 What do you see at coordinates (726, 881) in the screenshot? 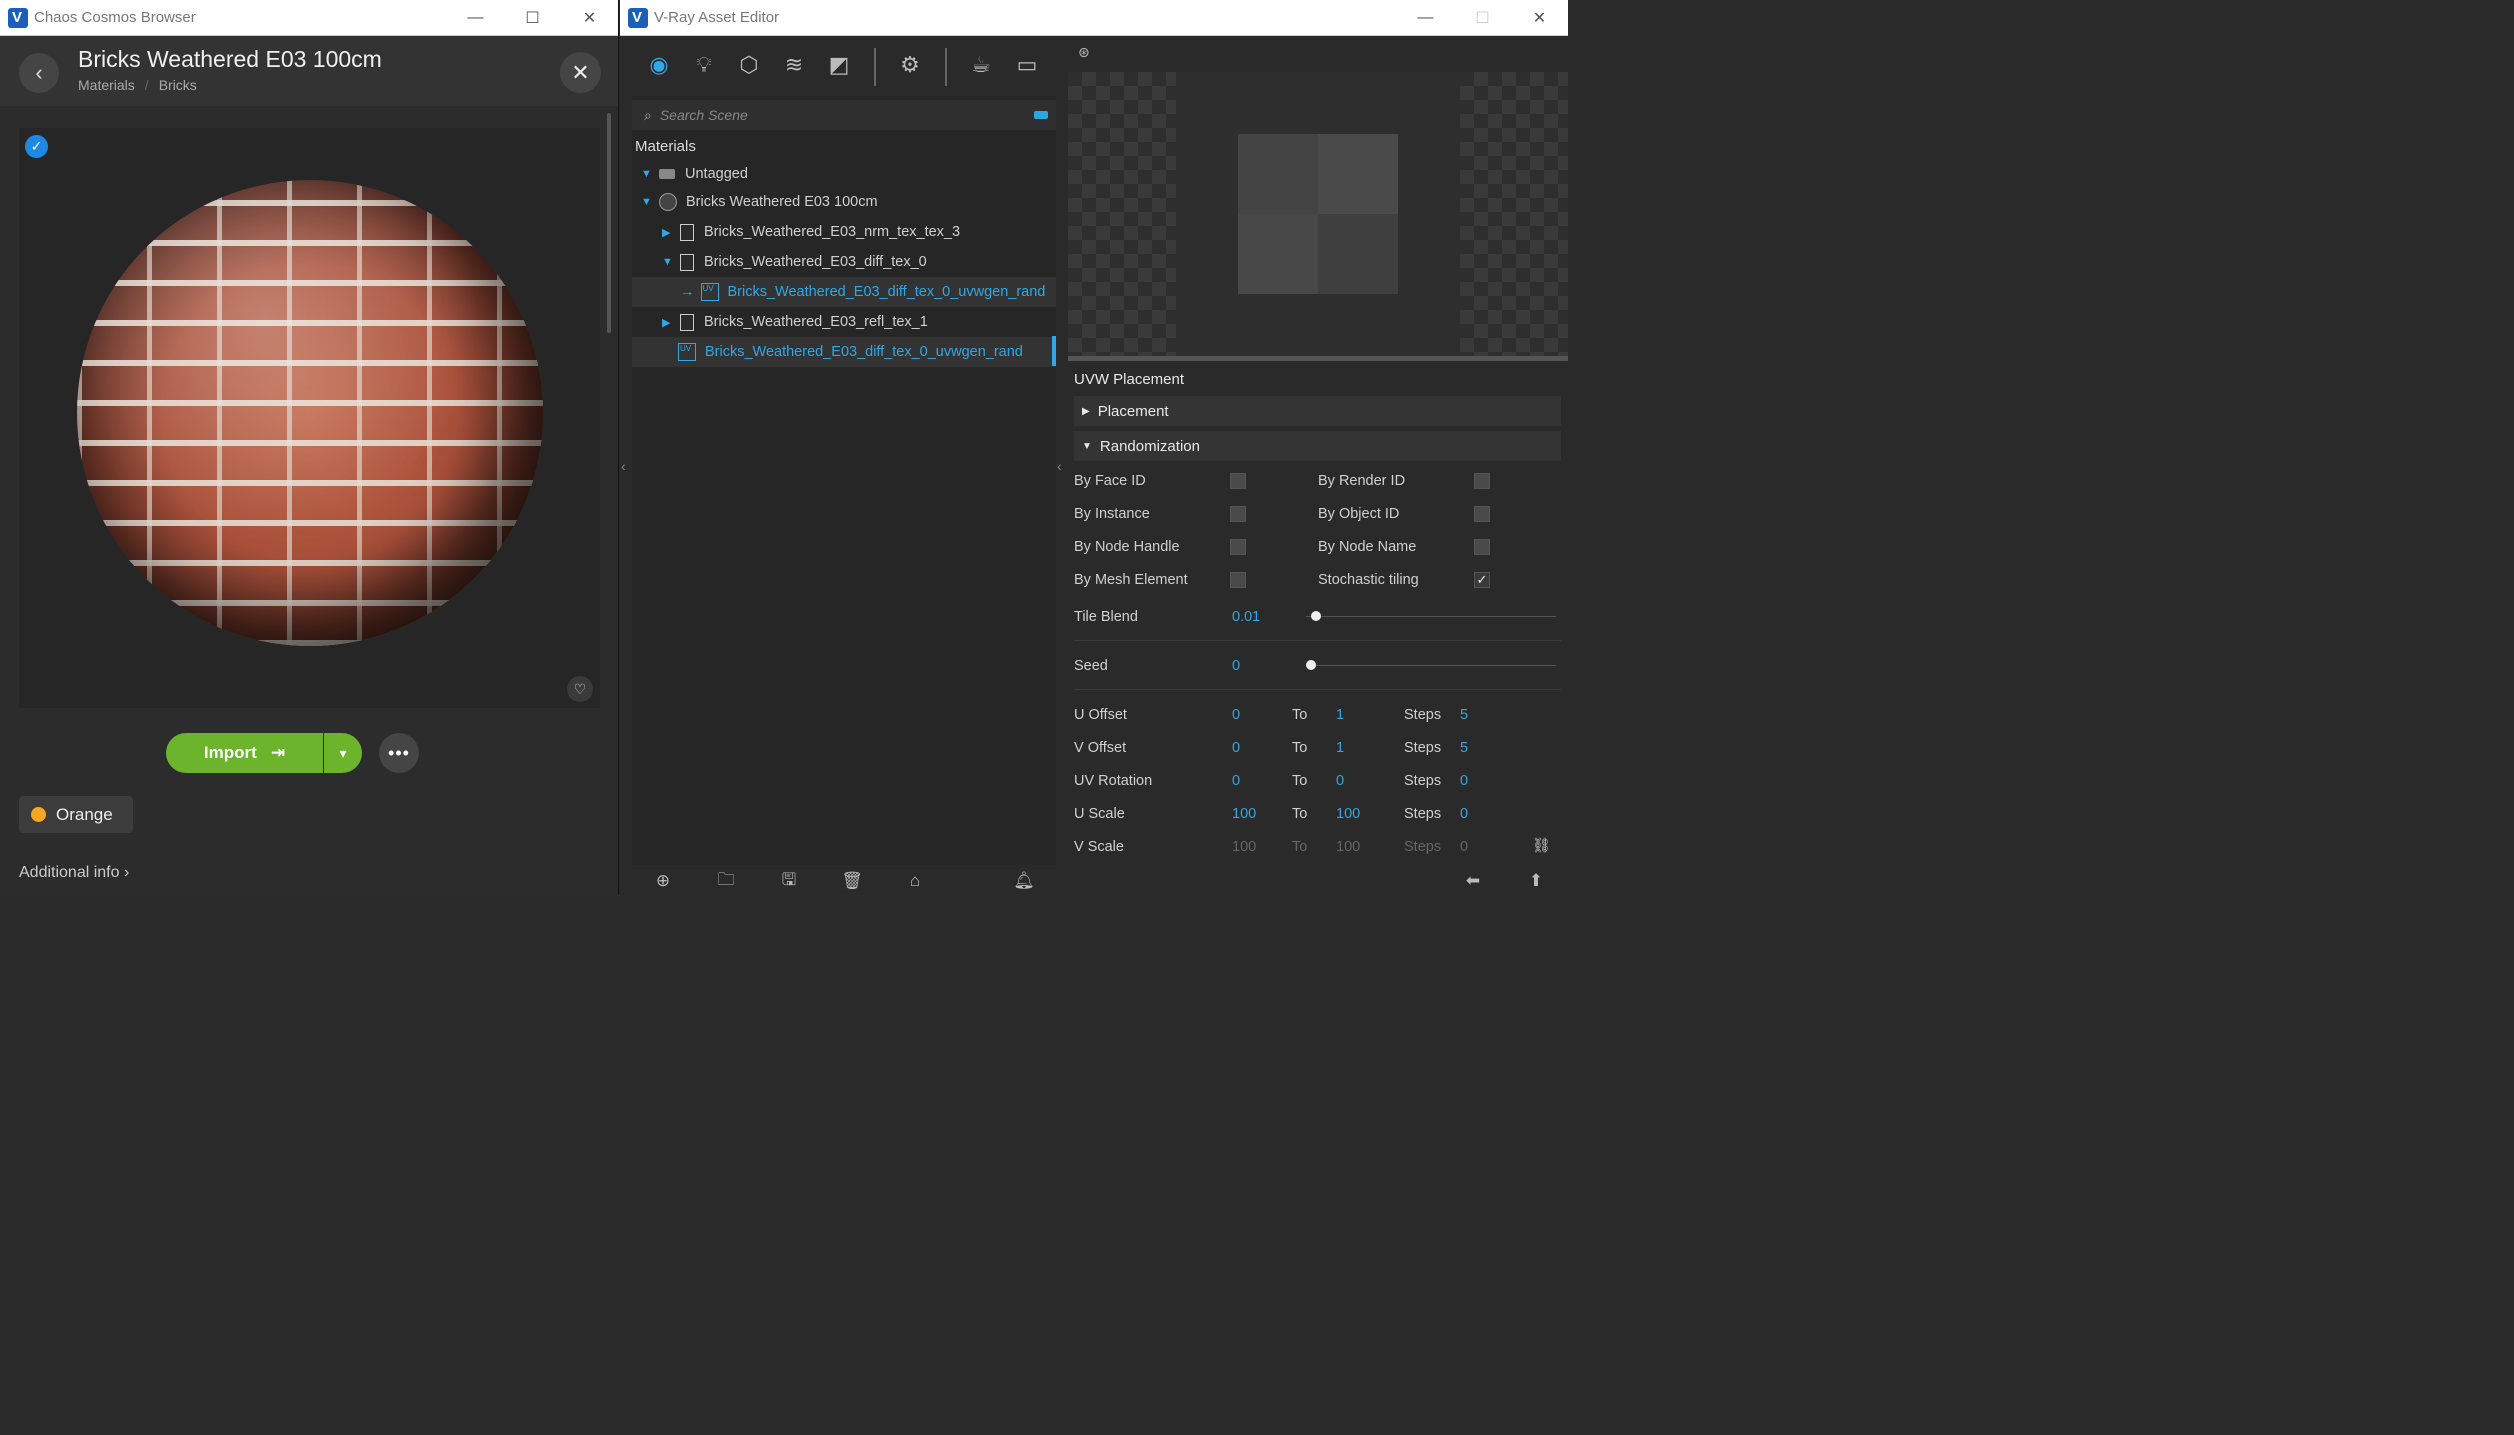
I see `open-folder-icon: 🗀` at bounding box center [726, 881].